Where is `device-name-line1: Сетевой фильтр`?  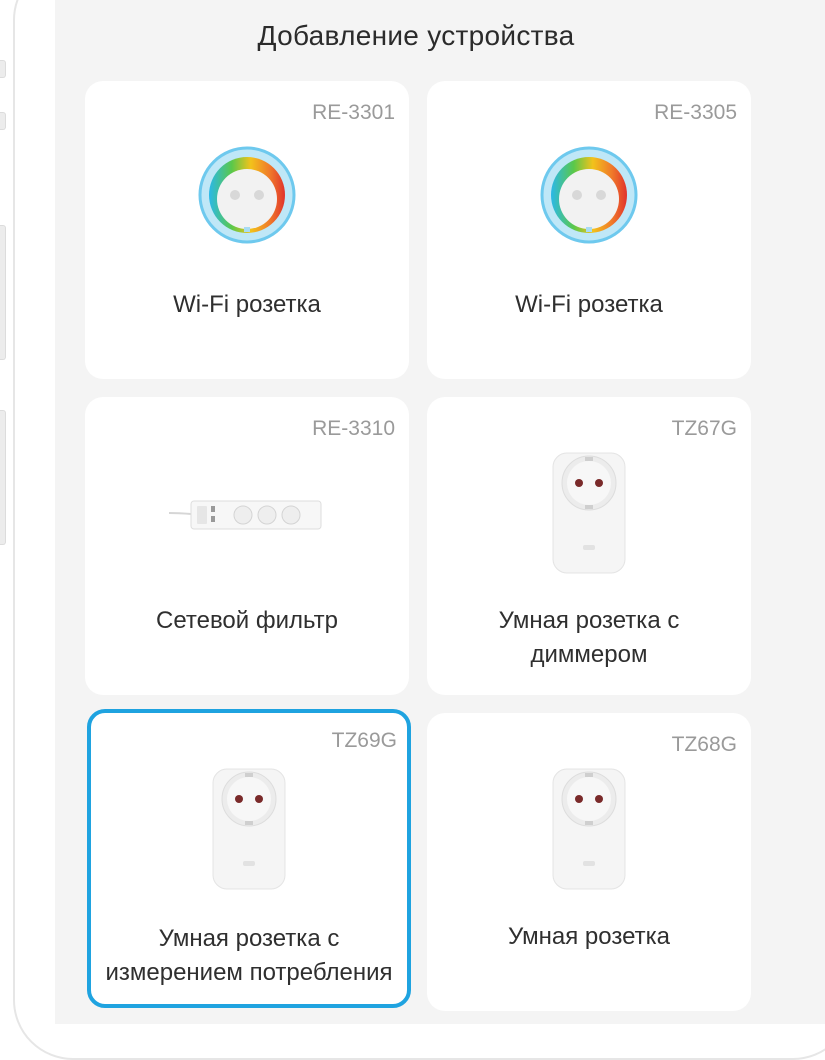
device-name-line1: Сетевой фильтр is located at coordinates (247, 620).